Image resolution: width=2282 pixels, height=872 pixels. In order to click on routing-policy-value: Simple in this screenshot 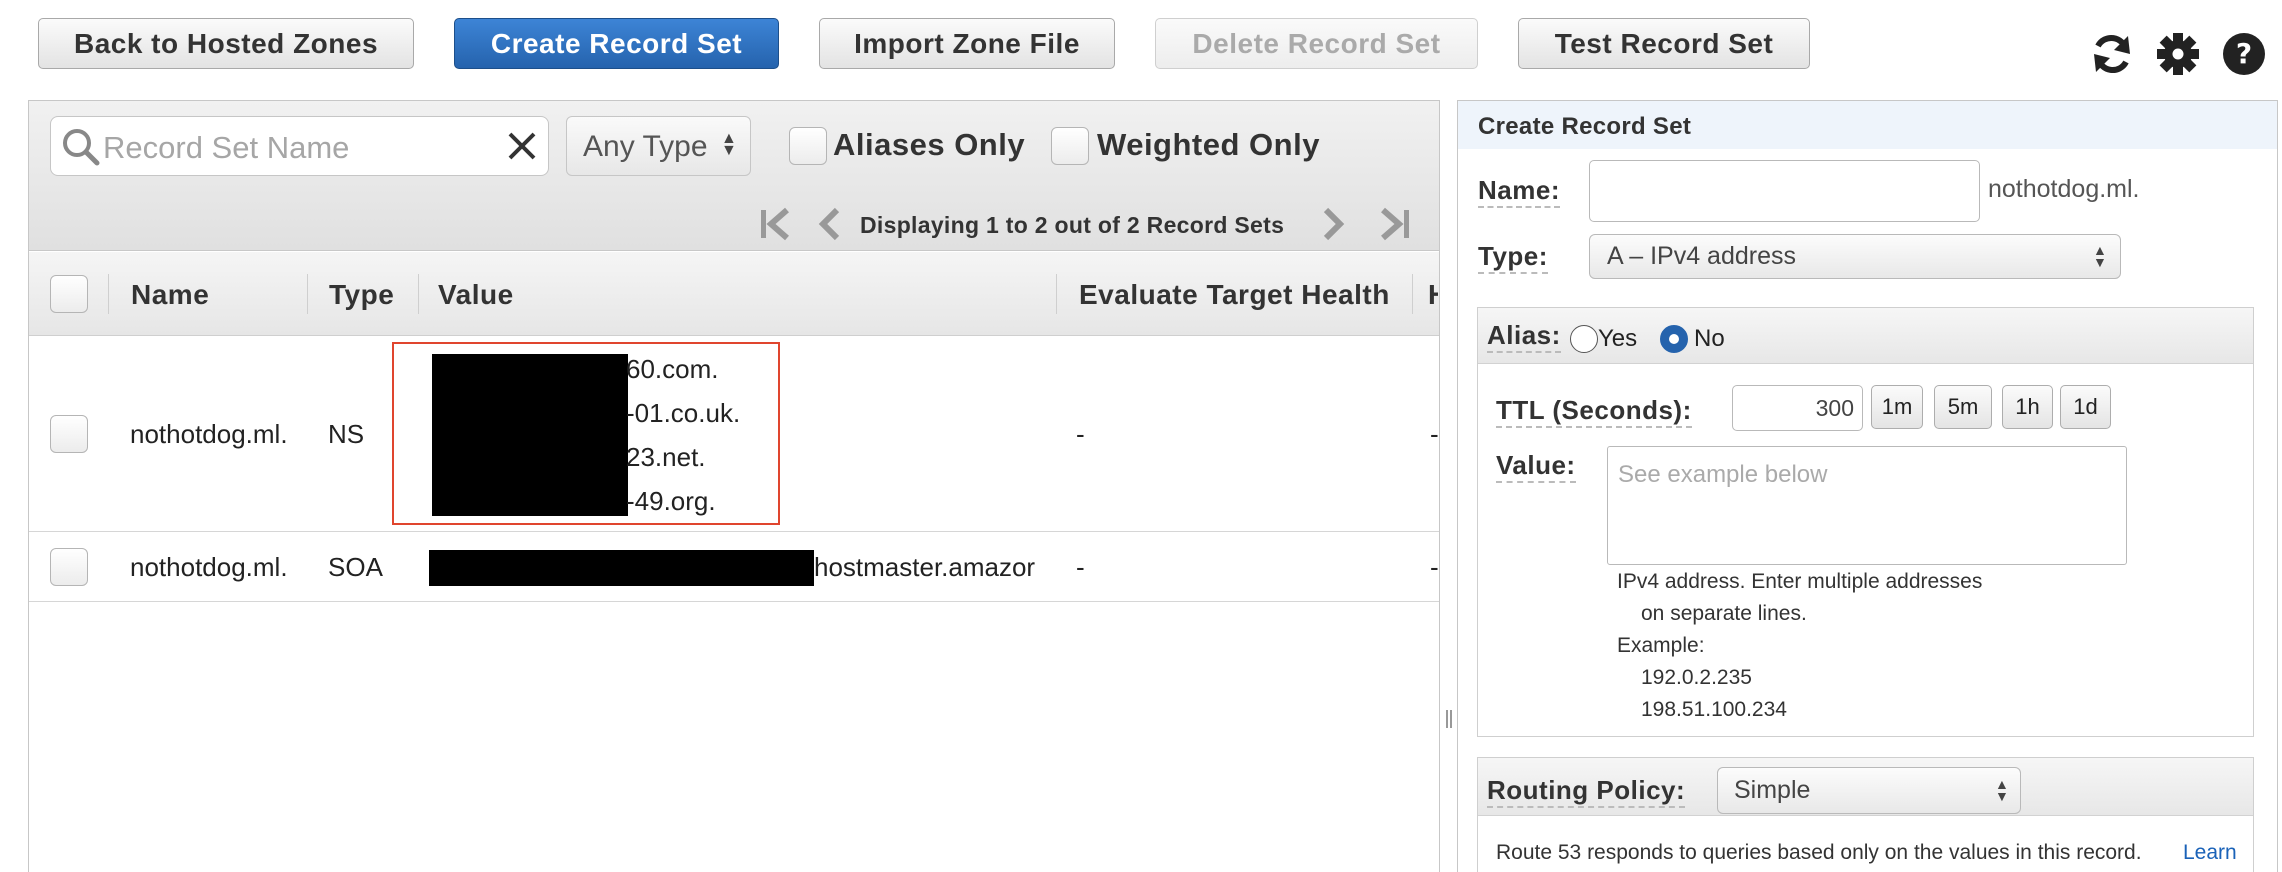, I will do `click(1772, 790)`.